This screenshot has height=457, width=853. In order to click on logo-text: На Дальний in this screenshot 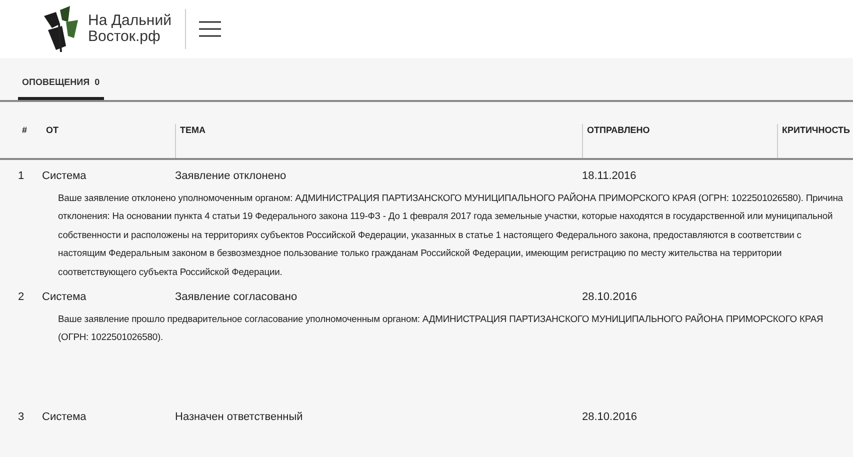, I will do `click(130, 21)`.